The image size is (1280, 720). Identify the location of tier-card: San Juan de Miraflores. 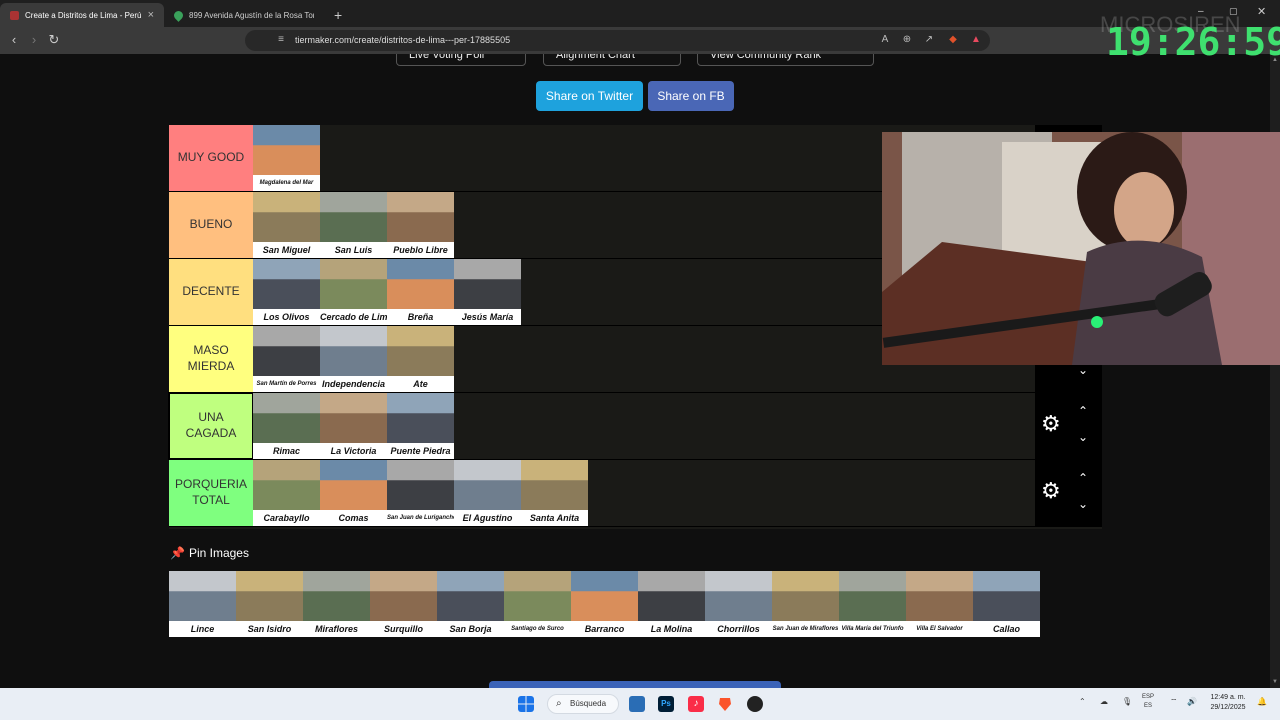
(805, 604).